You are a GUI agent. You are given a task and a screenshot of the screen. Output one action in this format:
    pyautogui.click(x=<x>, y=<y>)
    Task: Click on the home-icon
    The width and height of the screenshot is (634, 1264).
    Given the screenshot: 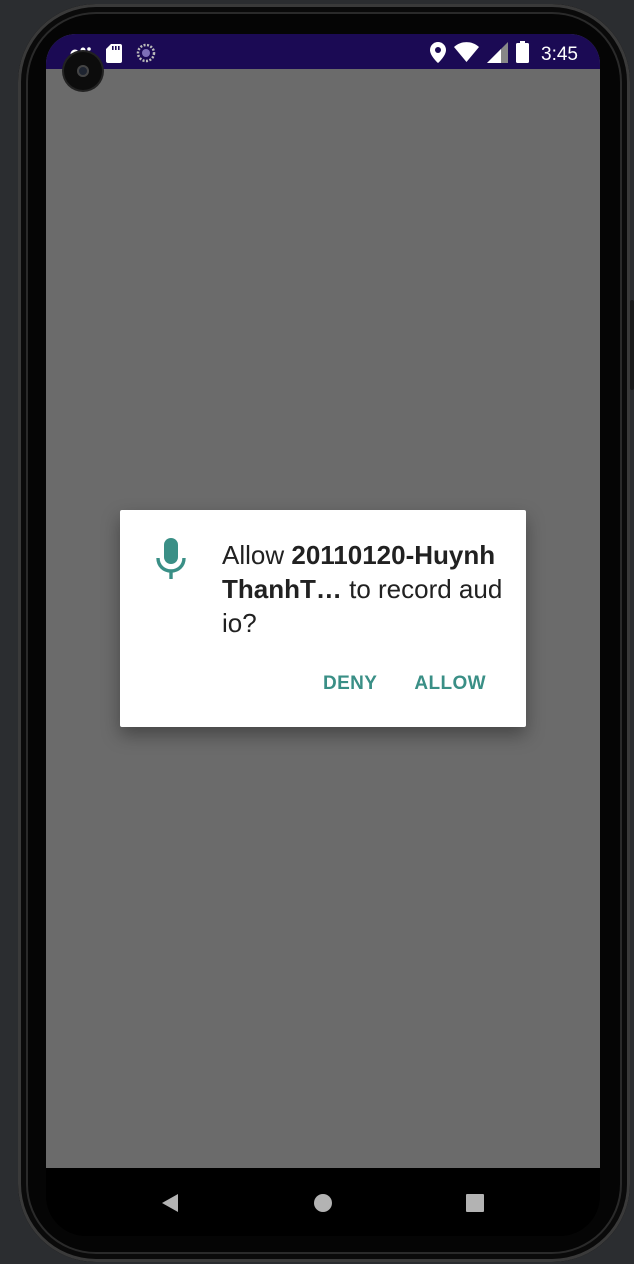 What is the action you would take?
    pyautogui.click(x=323, y=1203)
    